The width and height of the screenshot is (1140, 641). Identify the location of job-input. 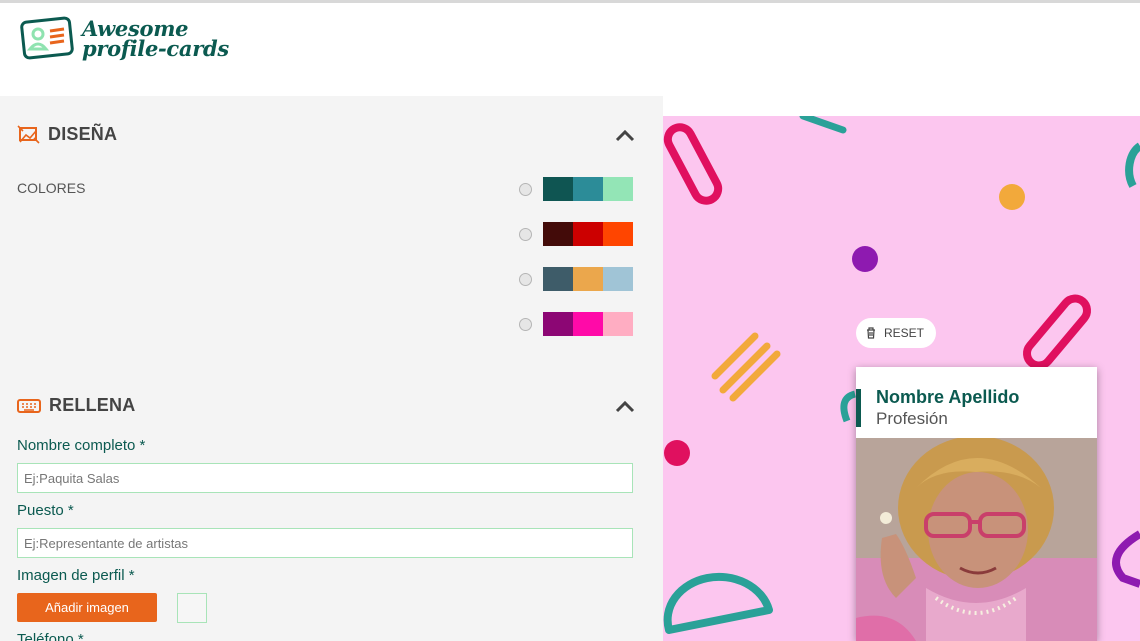
(325, 543).